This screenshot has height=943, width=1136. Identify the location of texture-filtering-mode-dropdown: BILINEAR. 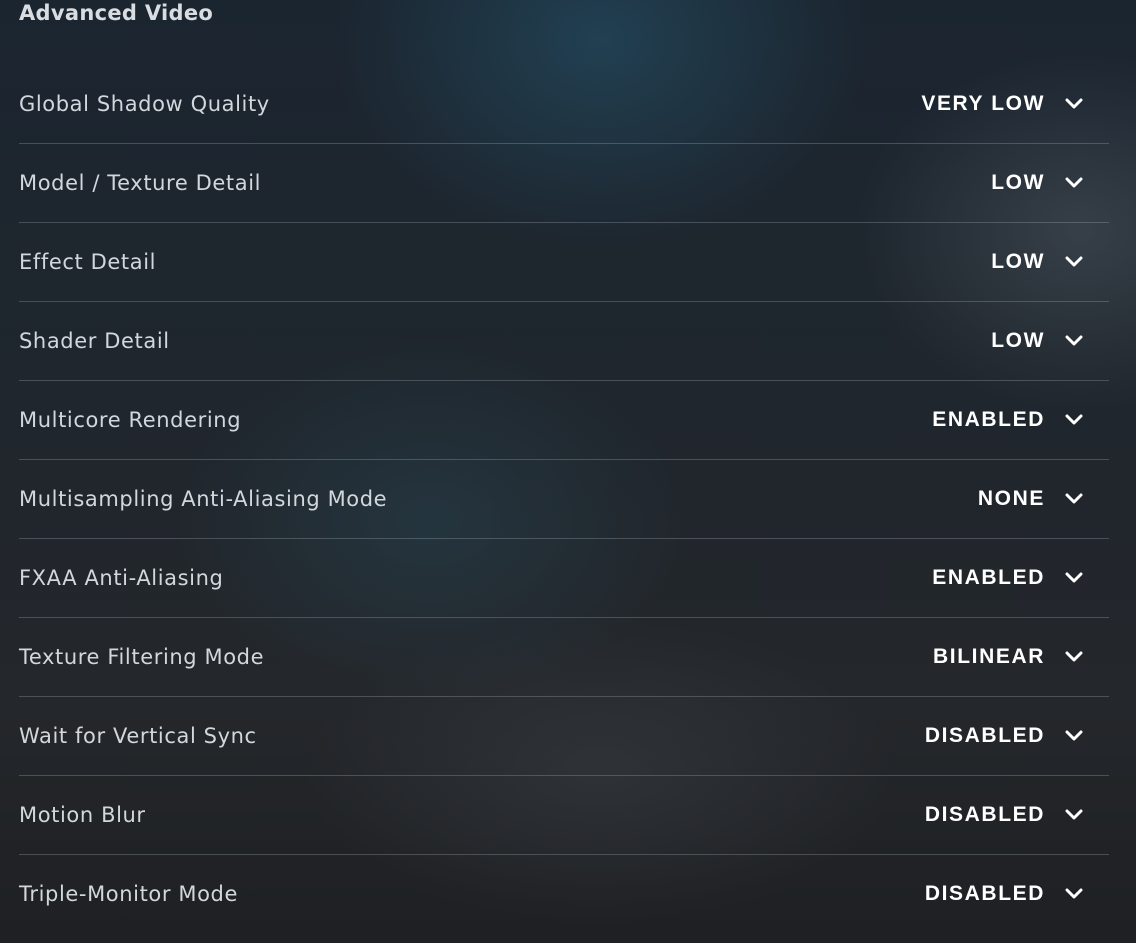
(1021, 657).